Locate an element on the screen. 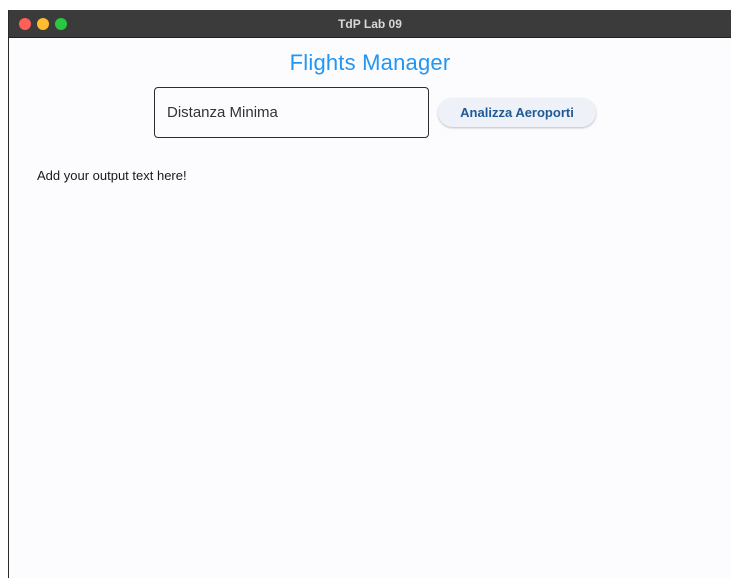 This screenshot has height=578, width=731. analyze-airports-button: Analizza Aeroporti is located at coordinates (517, 112).